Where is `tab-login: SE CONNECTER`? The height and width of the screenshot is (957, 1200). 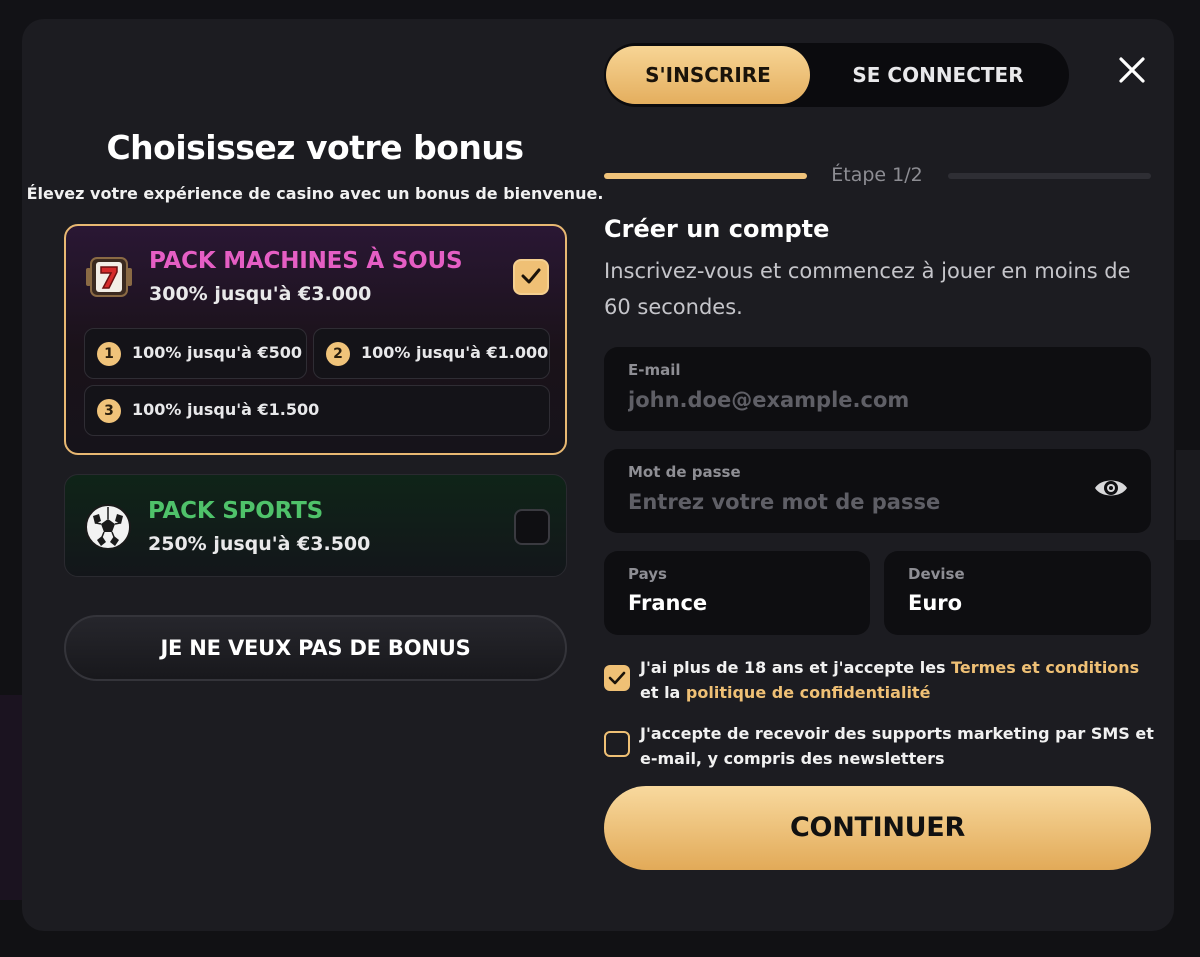
tab-login: SE CONNECTER is located at coordinates (938, 75).